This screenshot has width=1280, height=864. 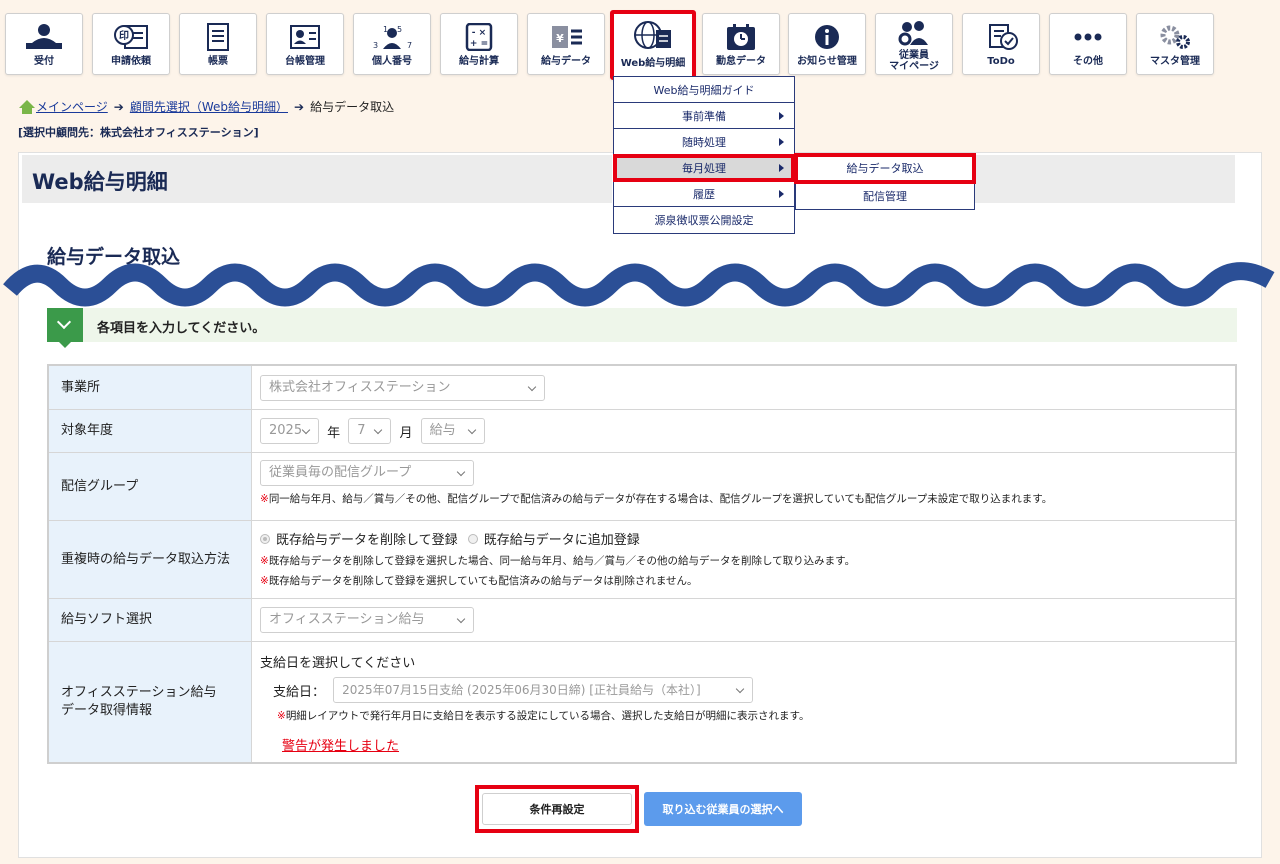 I want to click on year-select: 2025, so click(x=289, y=431).